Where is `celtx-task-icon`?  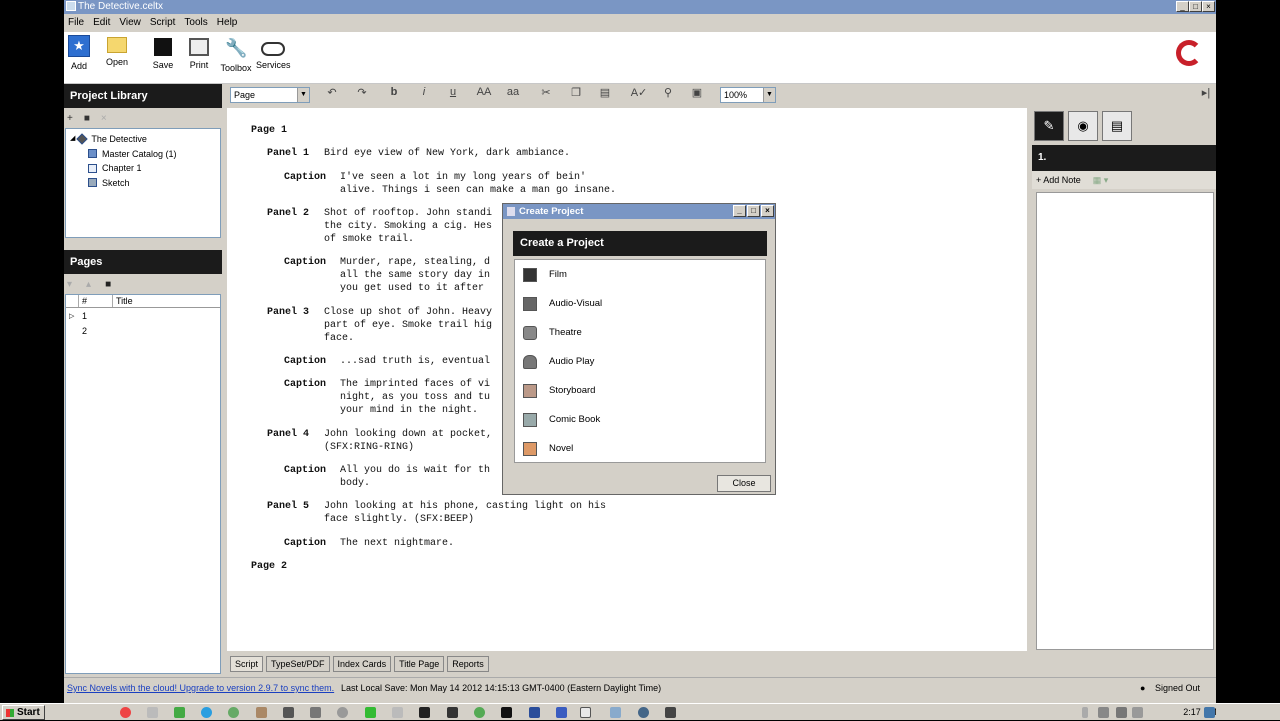 celtx-task-icon is located at coordinates (585, 712).